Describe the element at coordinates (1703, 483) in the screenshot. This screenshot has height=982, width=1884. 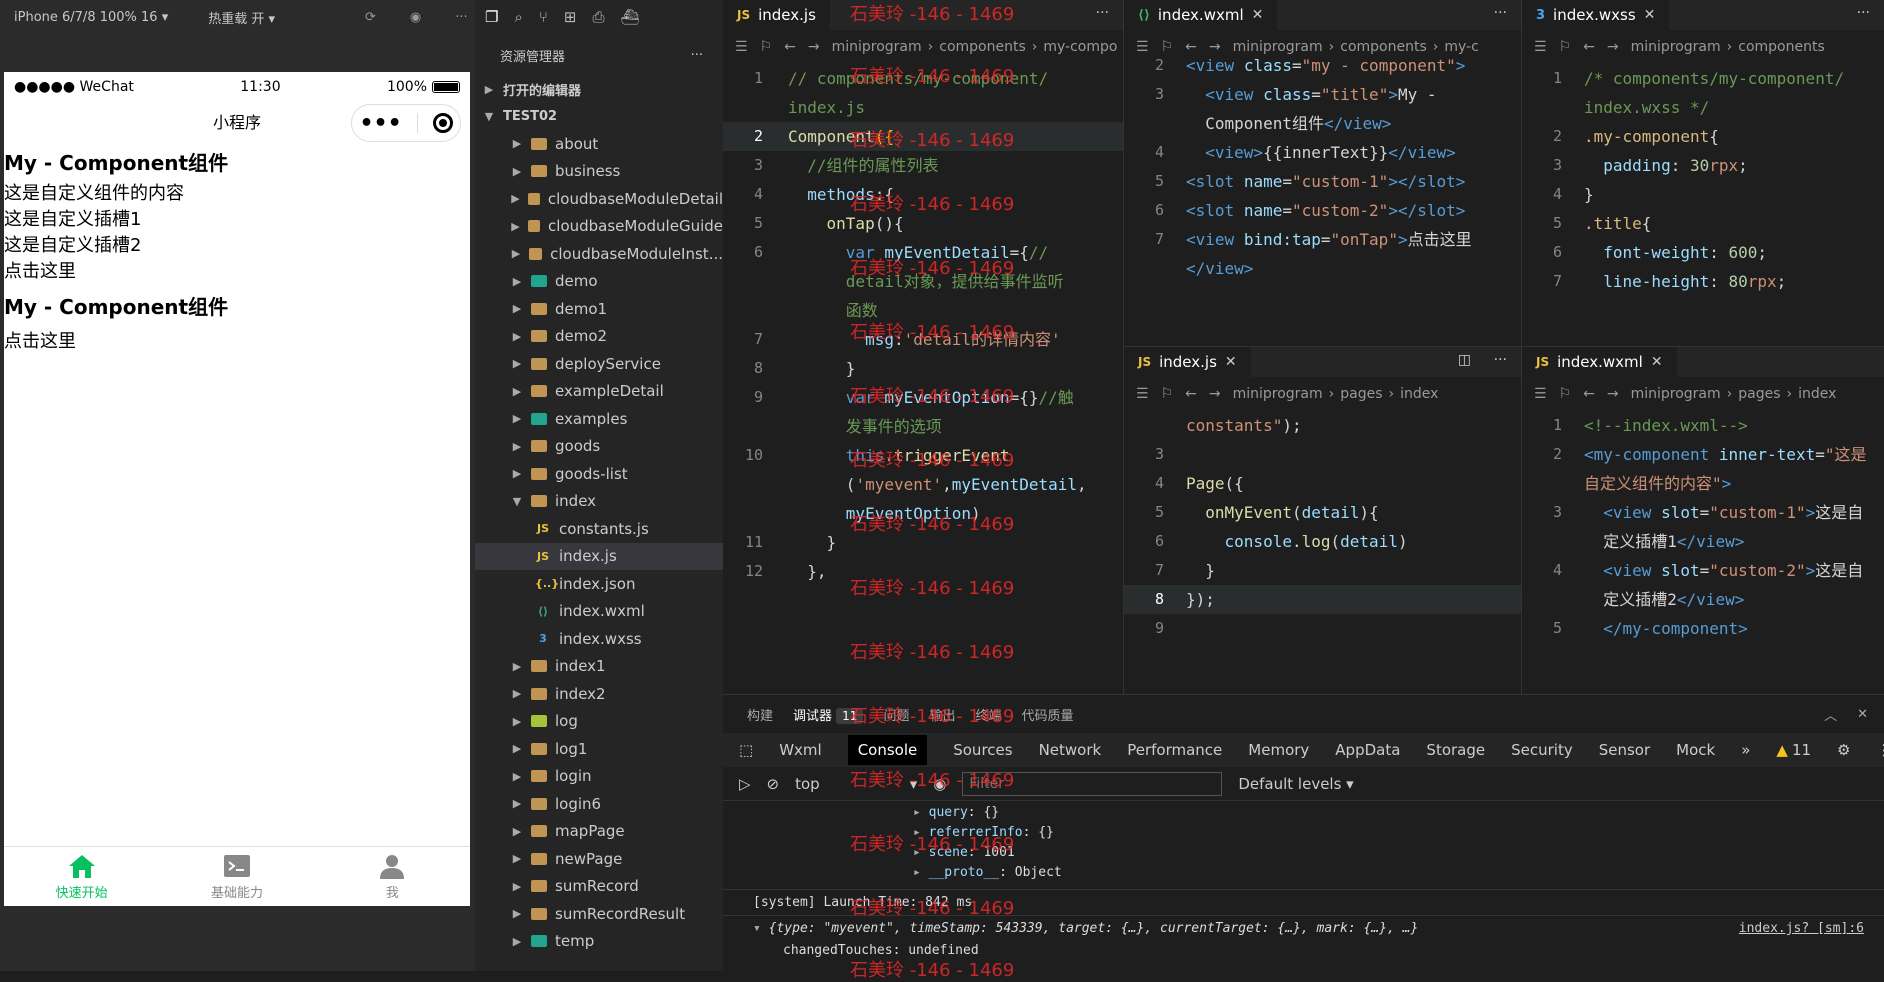
I see `code-line: 自定义组件的内容">` at that location.